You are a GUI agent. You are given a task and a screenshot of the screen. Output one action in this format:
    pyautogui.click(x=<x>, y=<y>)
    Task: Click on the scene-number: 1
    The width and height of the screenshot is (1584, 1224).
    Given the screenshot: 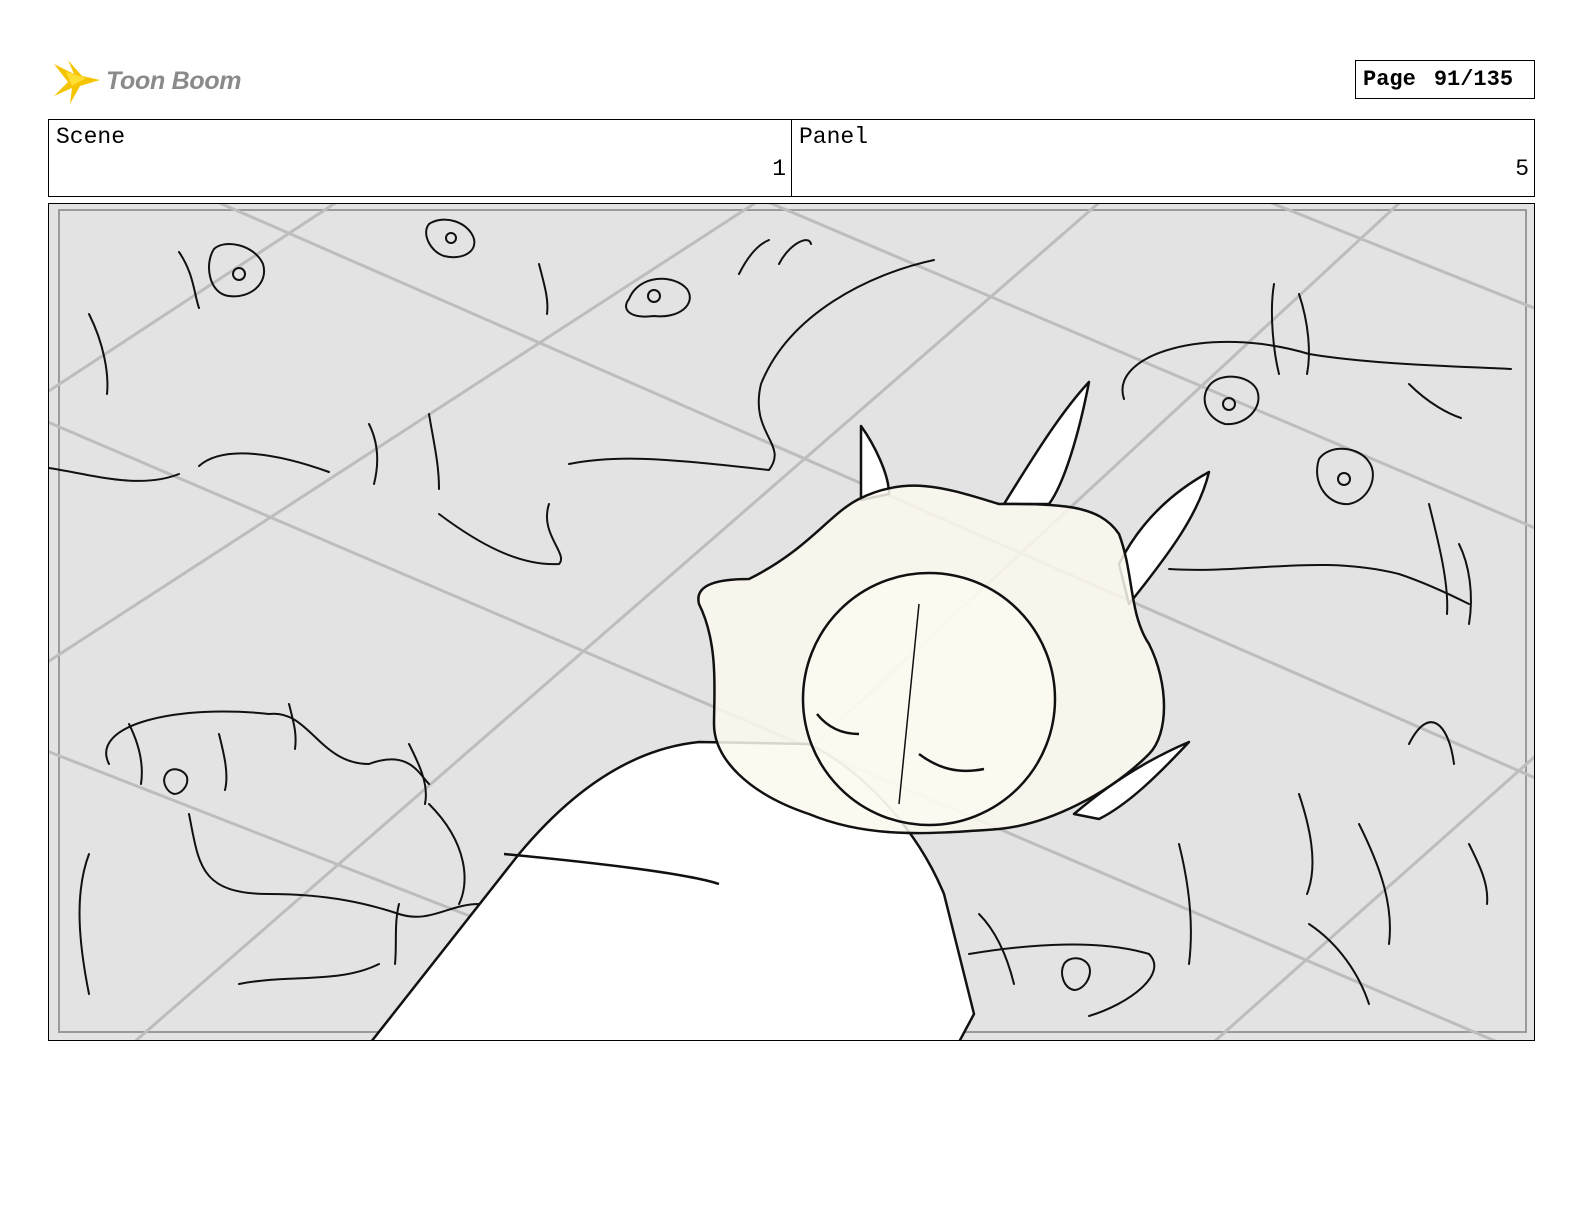 What is the action you would take?
    pyautogui.click(x=779, y=169)
    